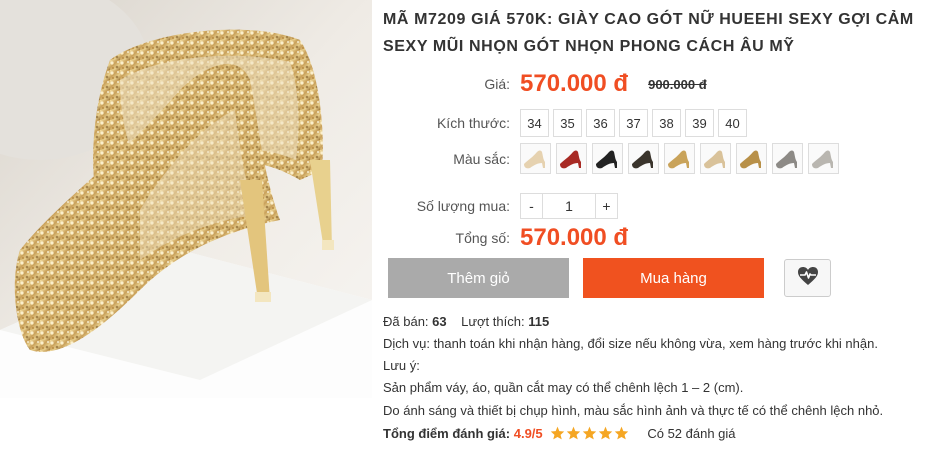  I want to click on color-swatch-silver, so click(823, 158).